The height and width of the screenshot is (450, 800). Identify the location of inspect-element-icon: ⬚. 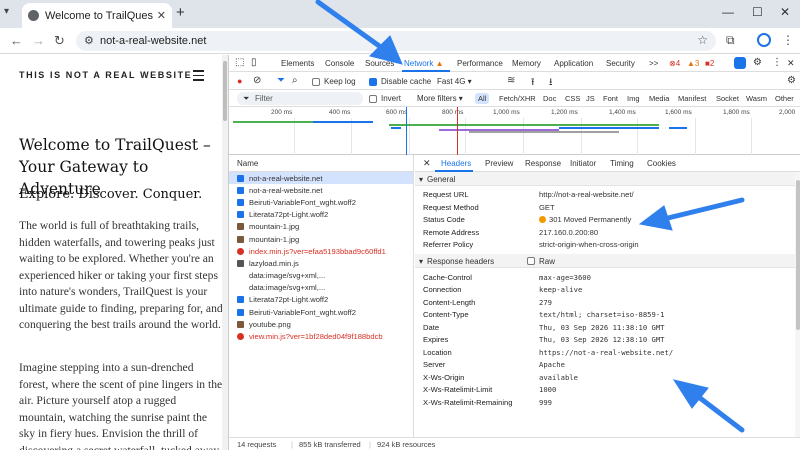
(239, 62).